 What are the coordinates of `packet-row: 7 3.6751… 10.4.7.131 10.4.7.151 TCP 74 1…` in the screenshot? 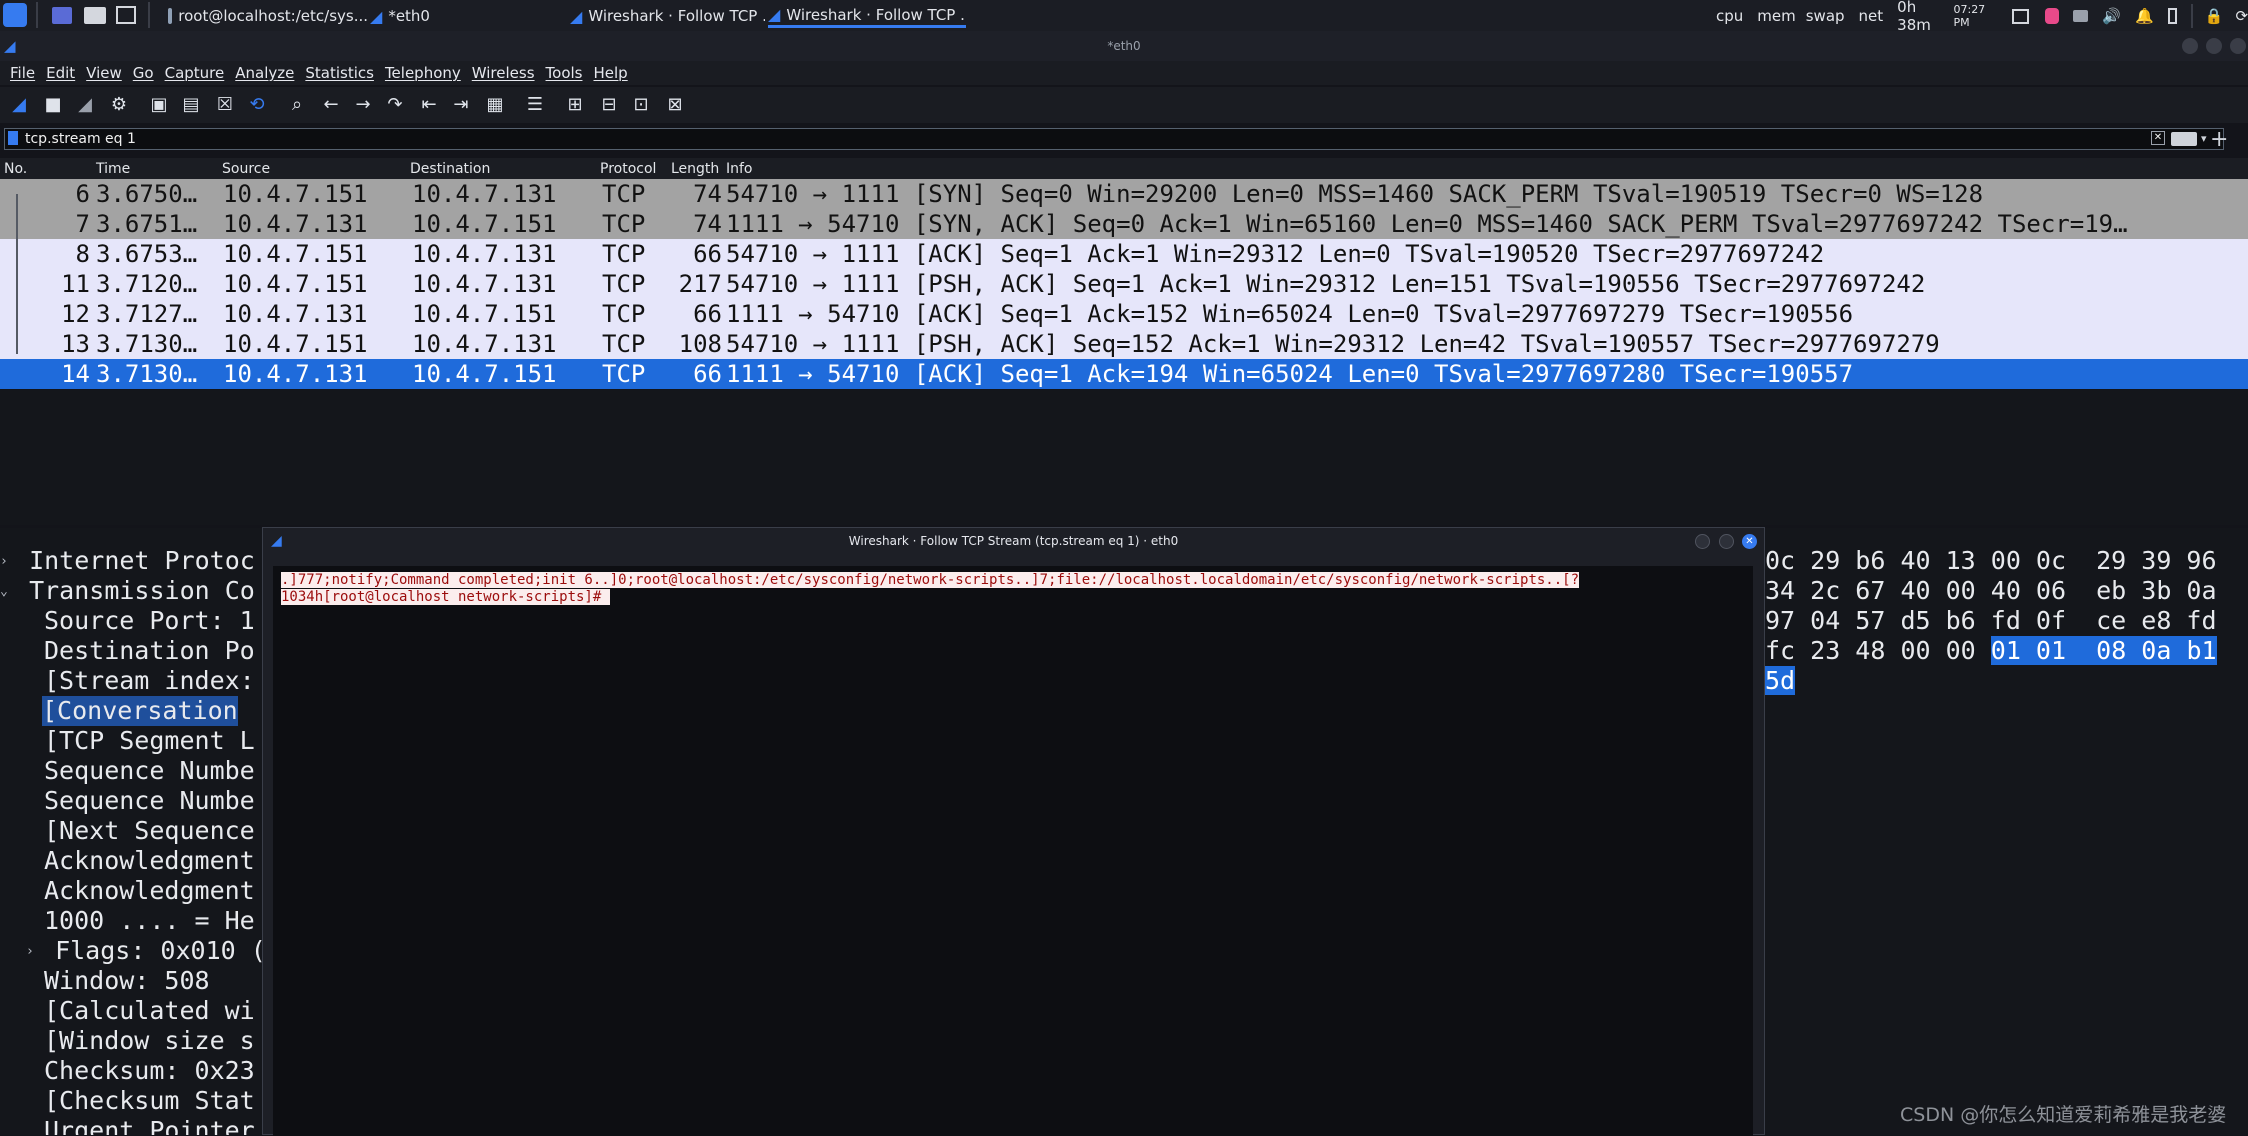 It's located at (1124, 224).